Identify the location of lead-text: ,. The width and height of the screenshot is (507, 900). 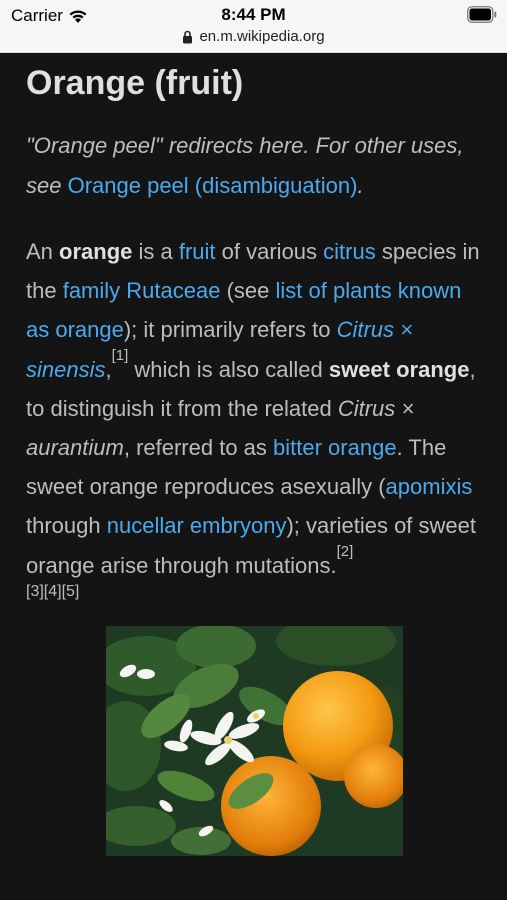
(108, 369).